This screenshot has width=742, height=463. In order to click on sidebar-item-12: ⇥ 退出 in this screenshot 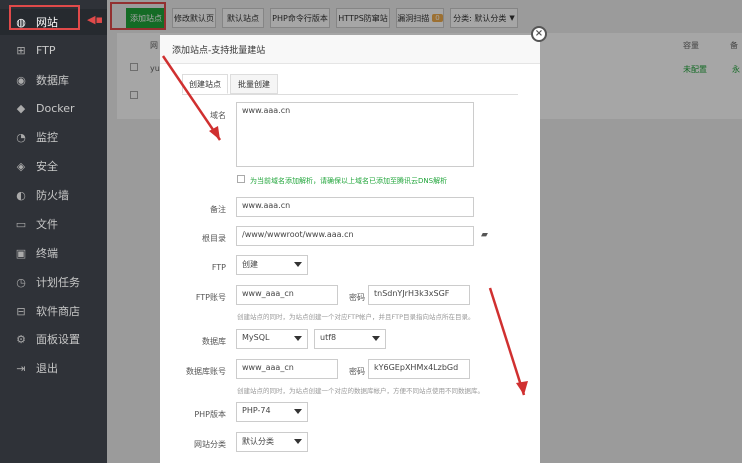, I will do `click(53, 368)`.